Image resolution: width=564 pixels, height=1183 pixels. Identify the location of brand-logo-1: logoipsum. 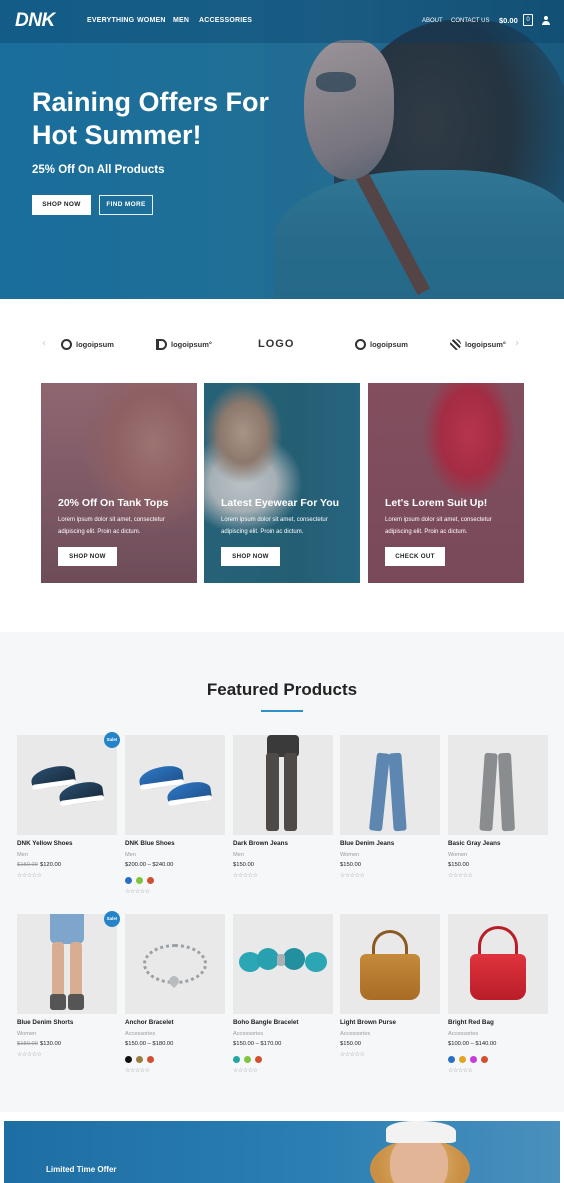
(87, 344).